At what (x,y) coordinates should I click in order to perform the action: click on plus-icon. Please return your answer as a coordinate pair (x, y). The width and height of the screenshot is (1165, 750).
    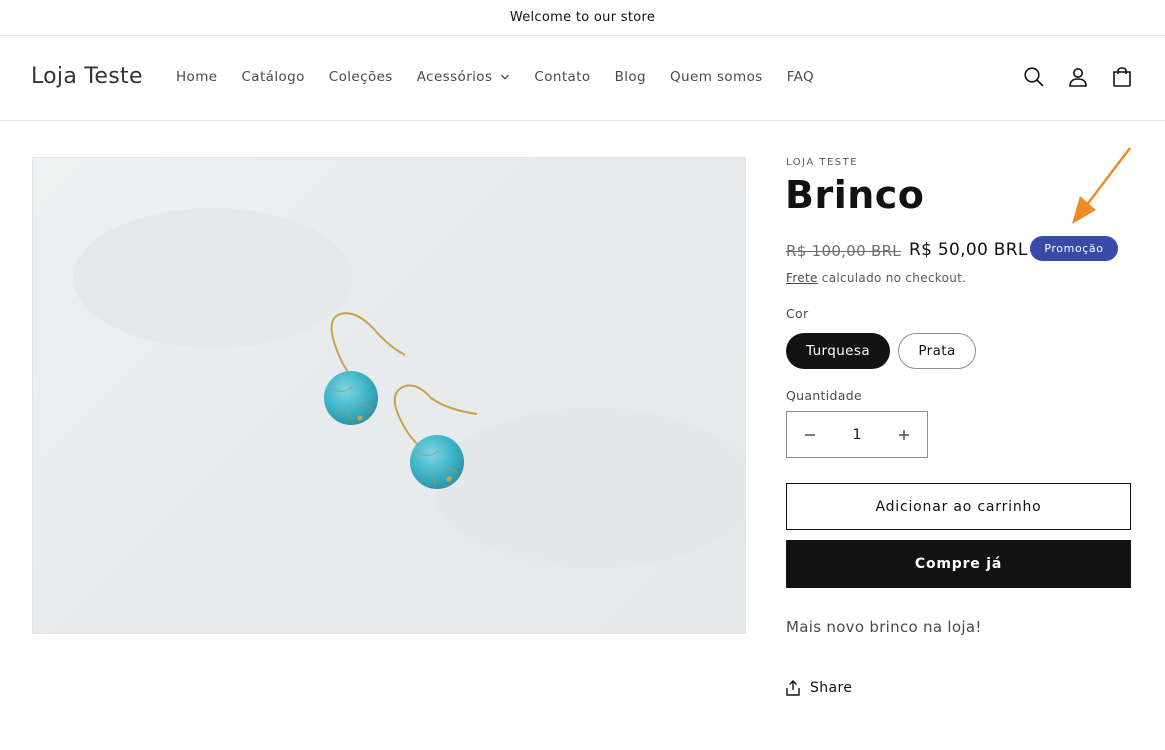
    Looking at the image, I should click on (903, 434).